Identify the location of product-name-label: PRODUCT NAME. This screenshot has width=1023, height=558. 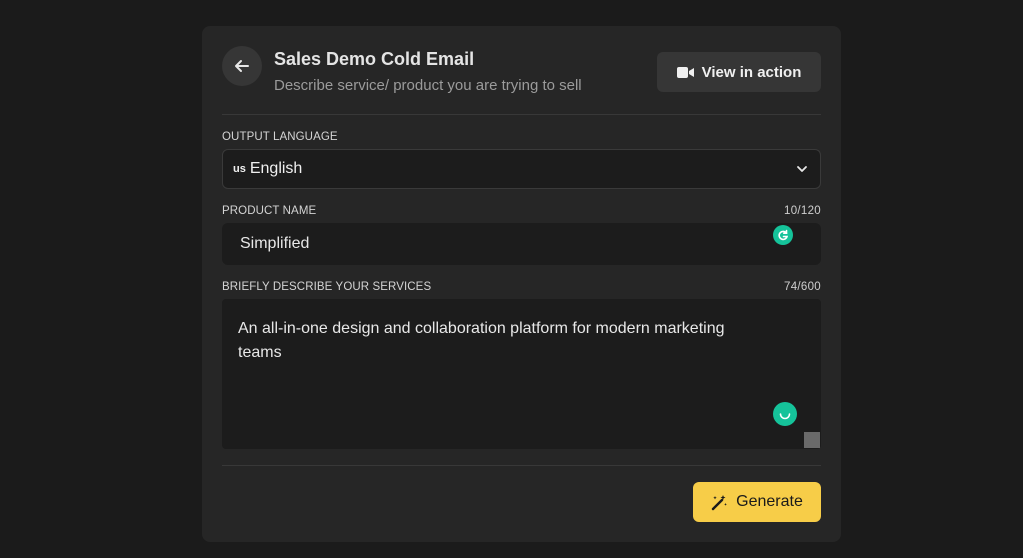
(269, 211).